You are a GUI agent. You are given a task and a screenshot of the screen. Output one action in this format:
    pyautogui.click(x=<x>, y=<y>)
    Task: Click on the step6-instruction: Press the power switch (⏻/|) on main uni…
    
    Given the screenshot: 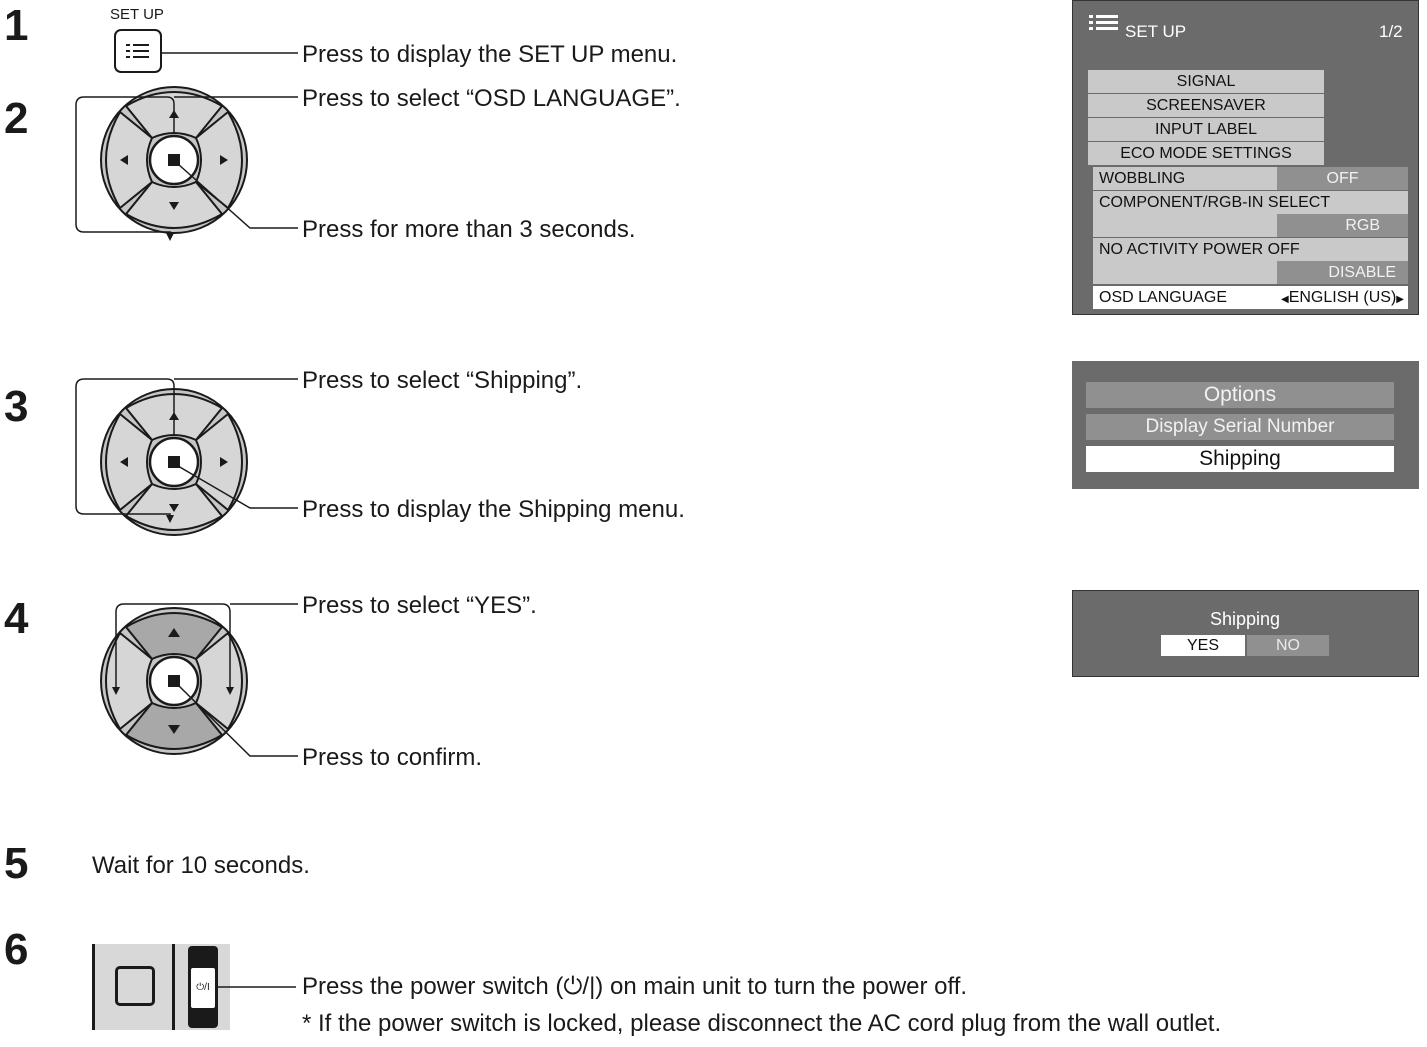 What is the action you would take?
    pyautogui.click(x=635, y=986)
    